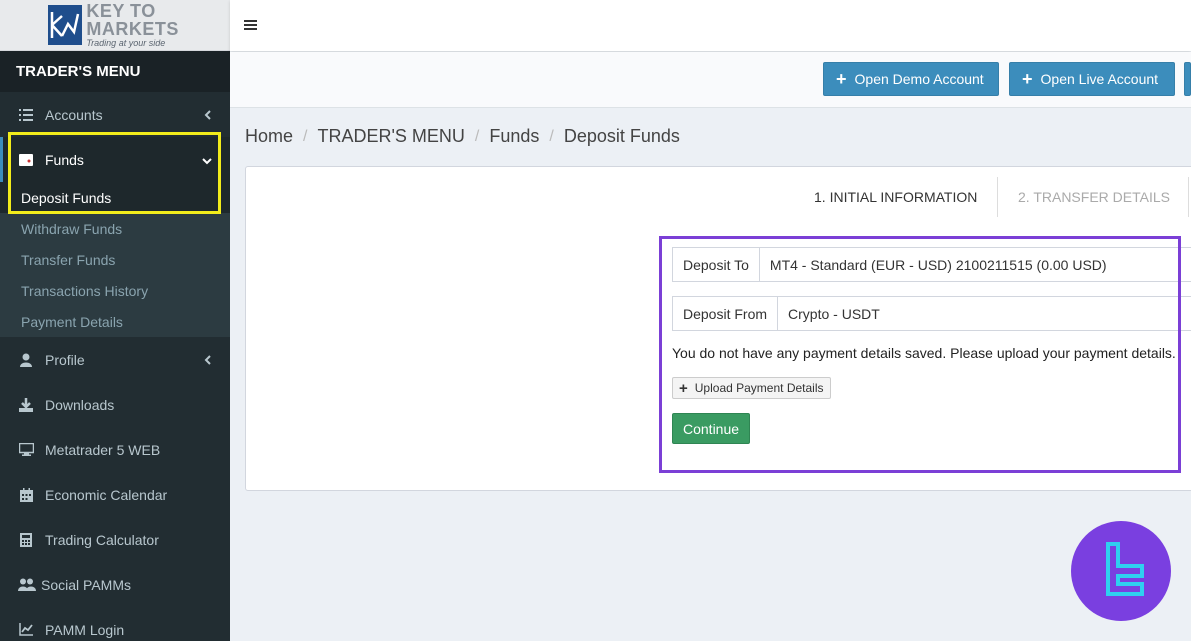 The width and height of the screenshot is (1191, 641). Describe the element at coordinates (106, 494) in the screenshot. I see `sidebar-item-label: Economic Calendar` at that location.